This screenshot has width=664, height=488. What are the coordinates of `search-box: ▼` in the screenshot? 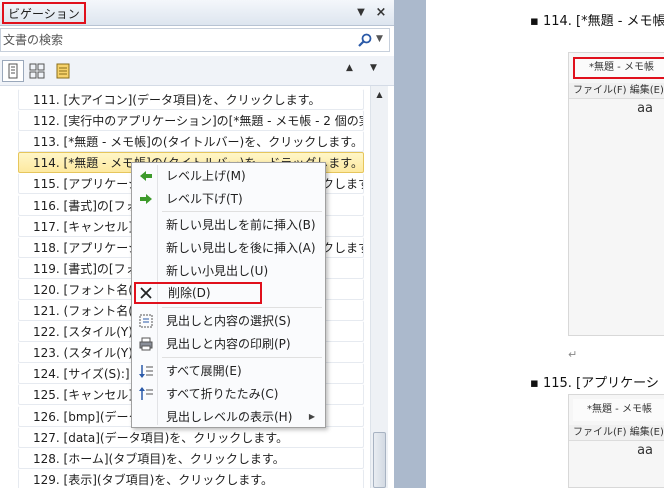 It's located at (195, 40).